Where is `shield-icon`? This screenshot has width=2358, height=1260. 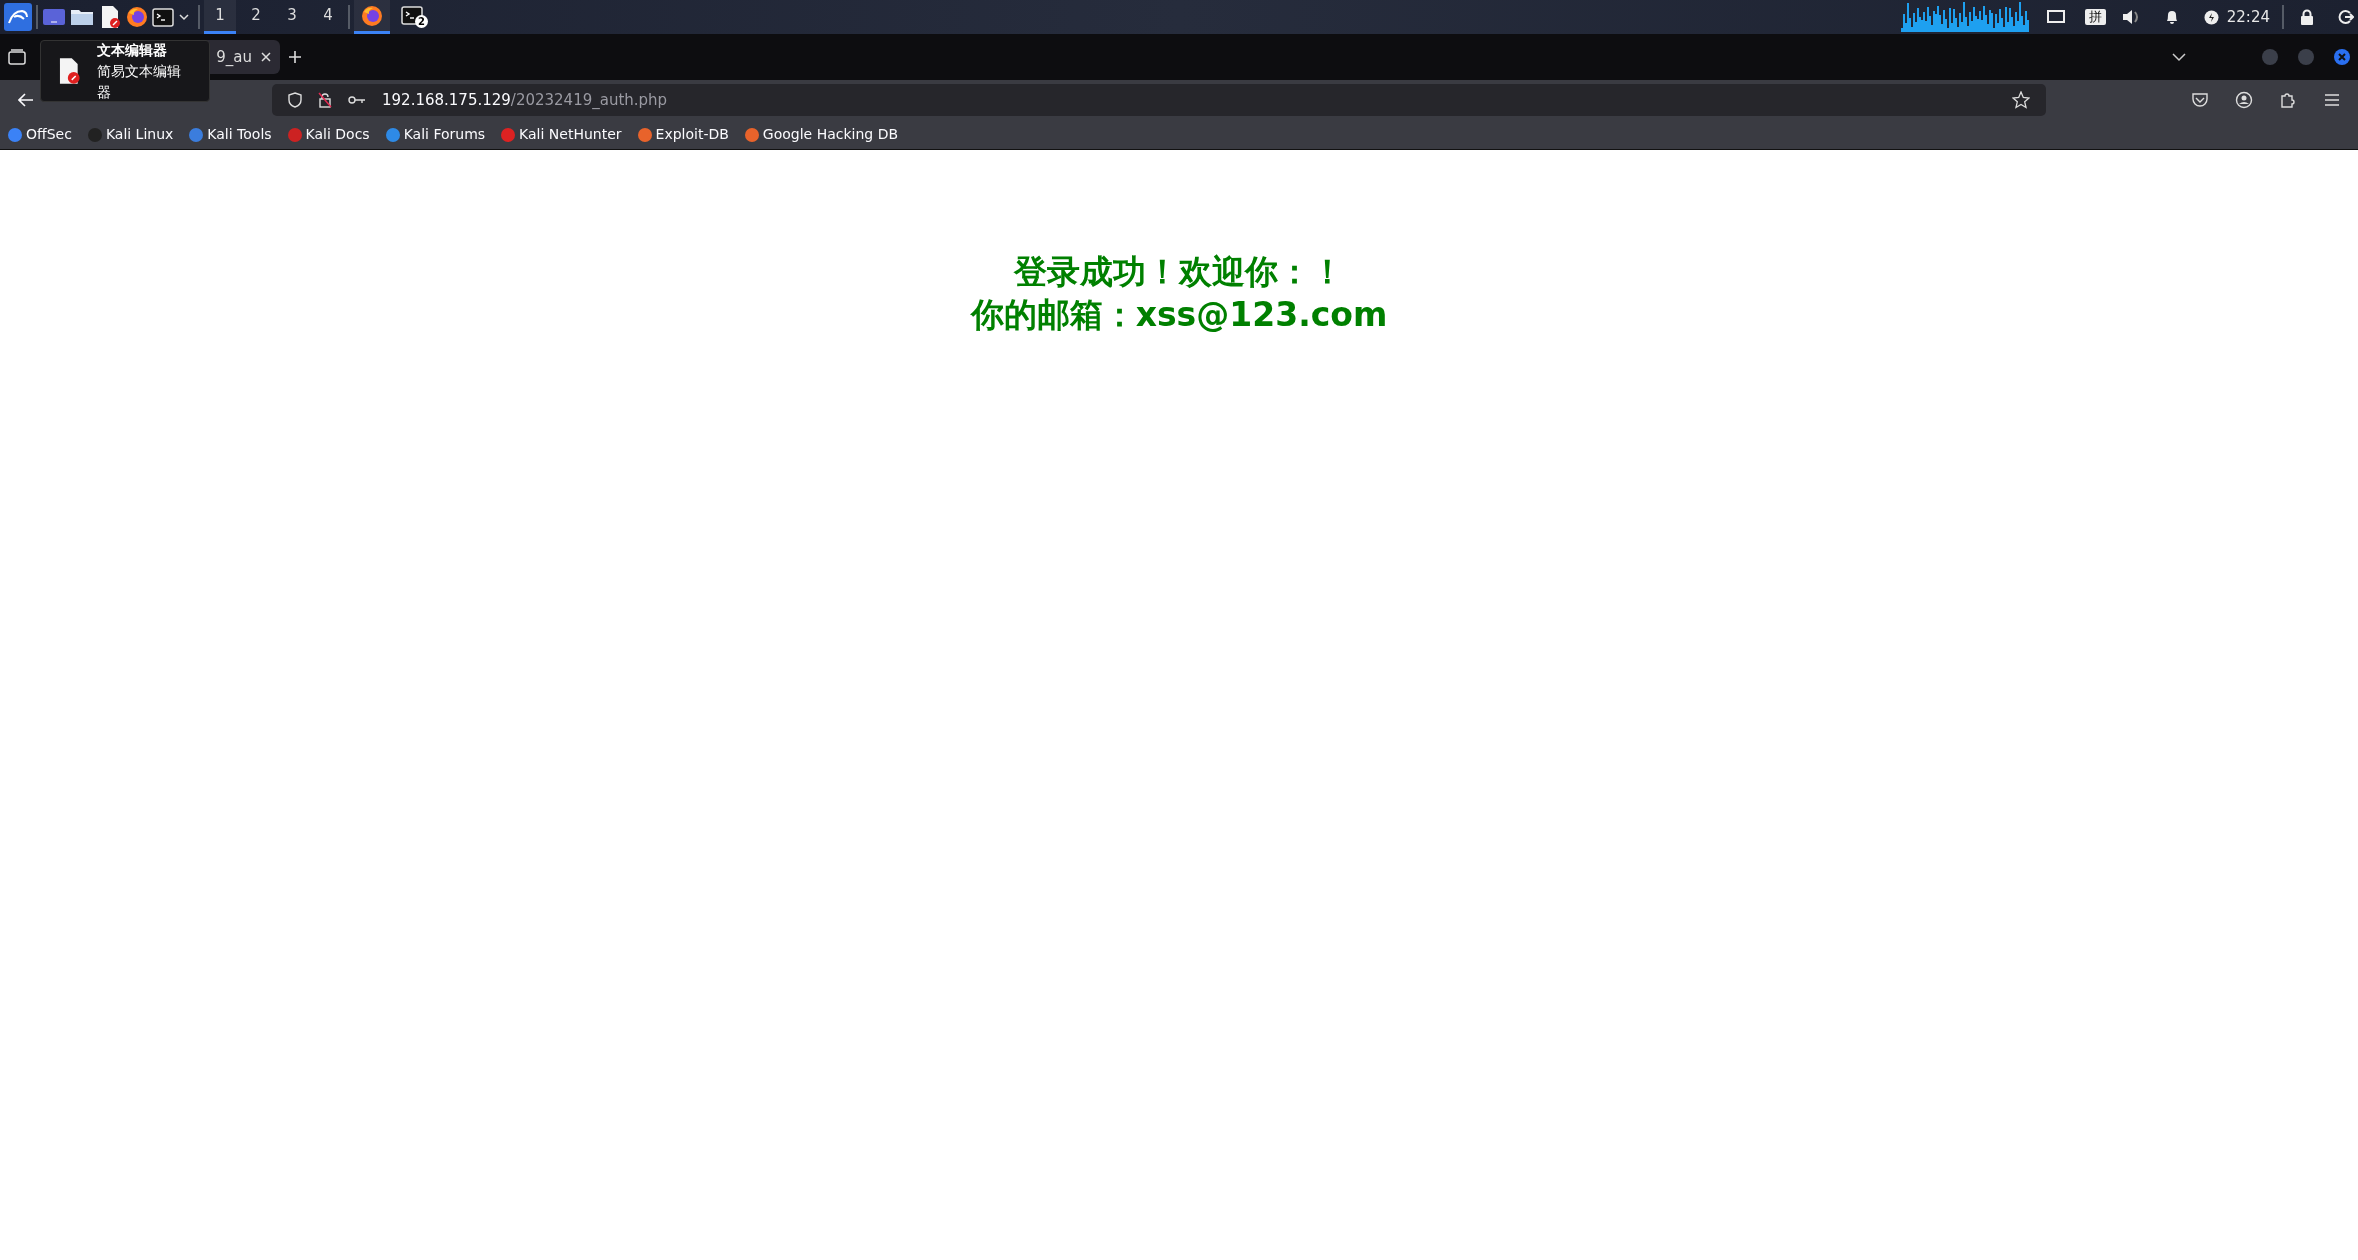
shield-icon is located at coordinates (295, 100).